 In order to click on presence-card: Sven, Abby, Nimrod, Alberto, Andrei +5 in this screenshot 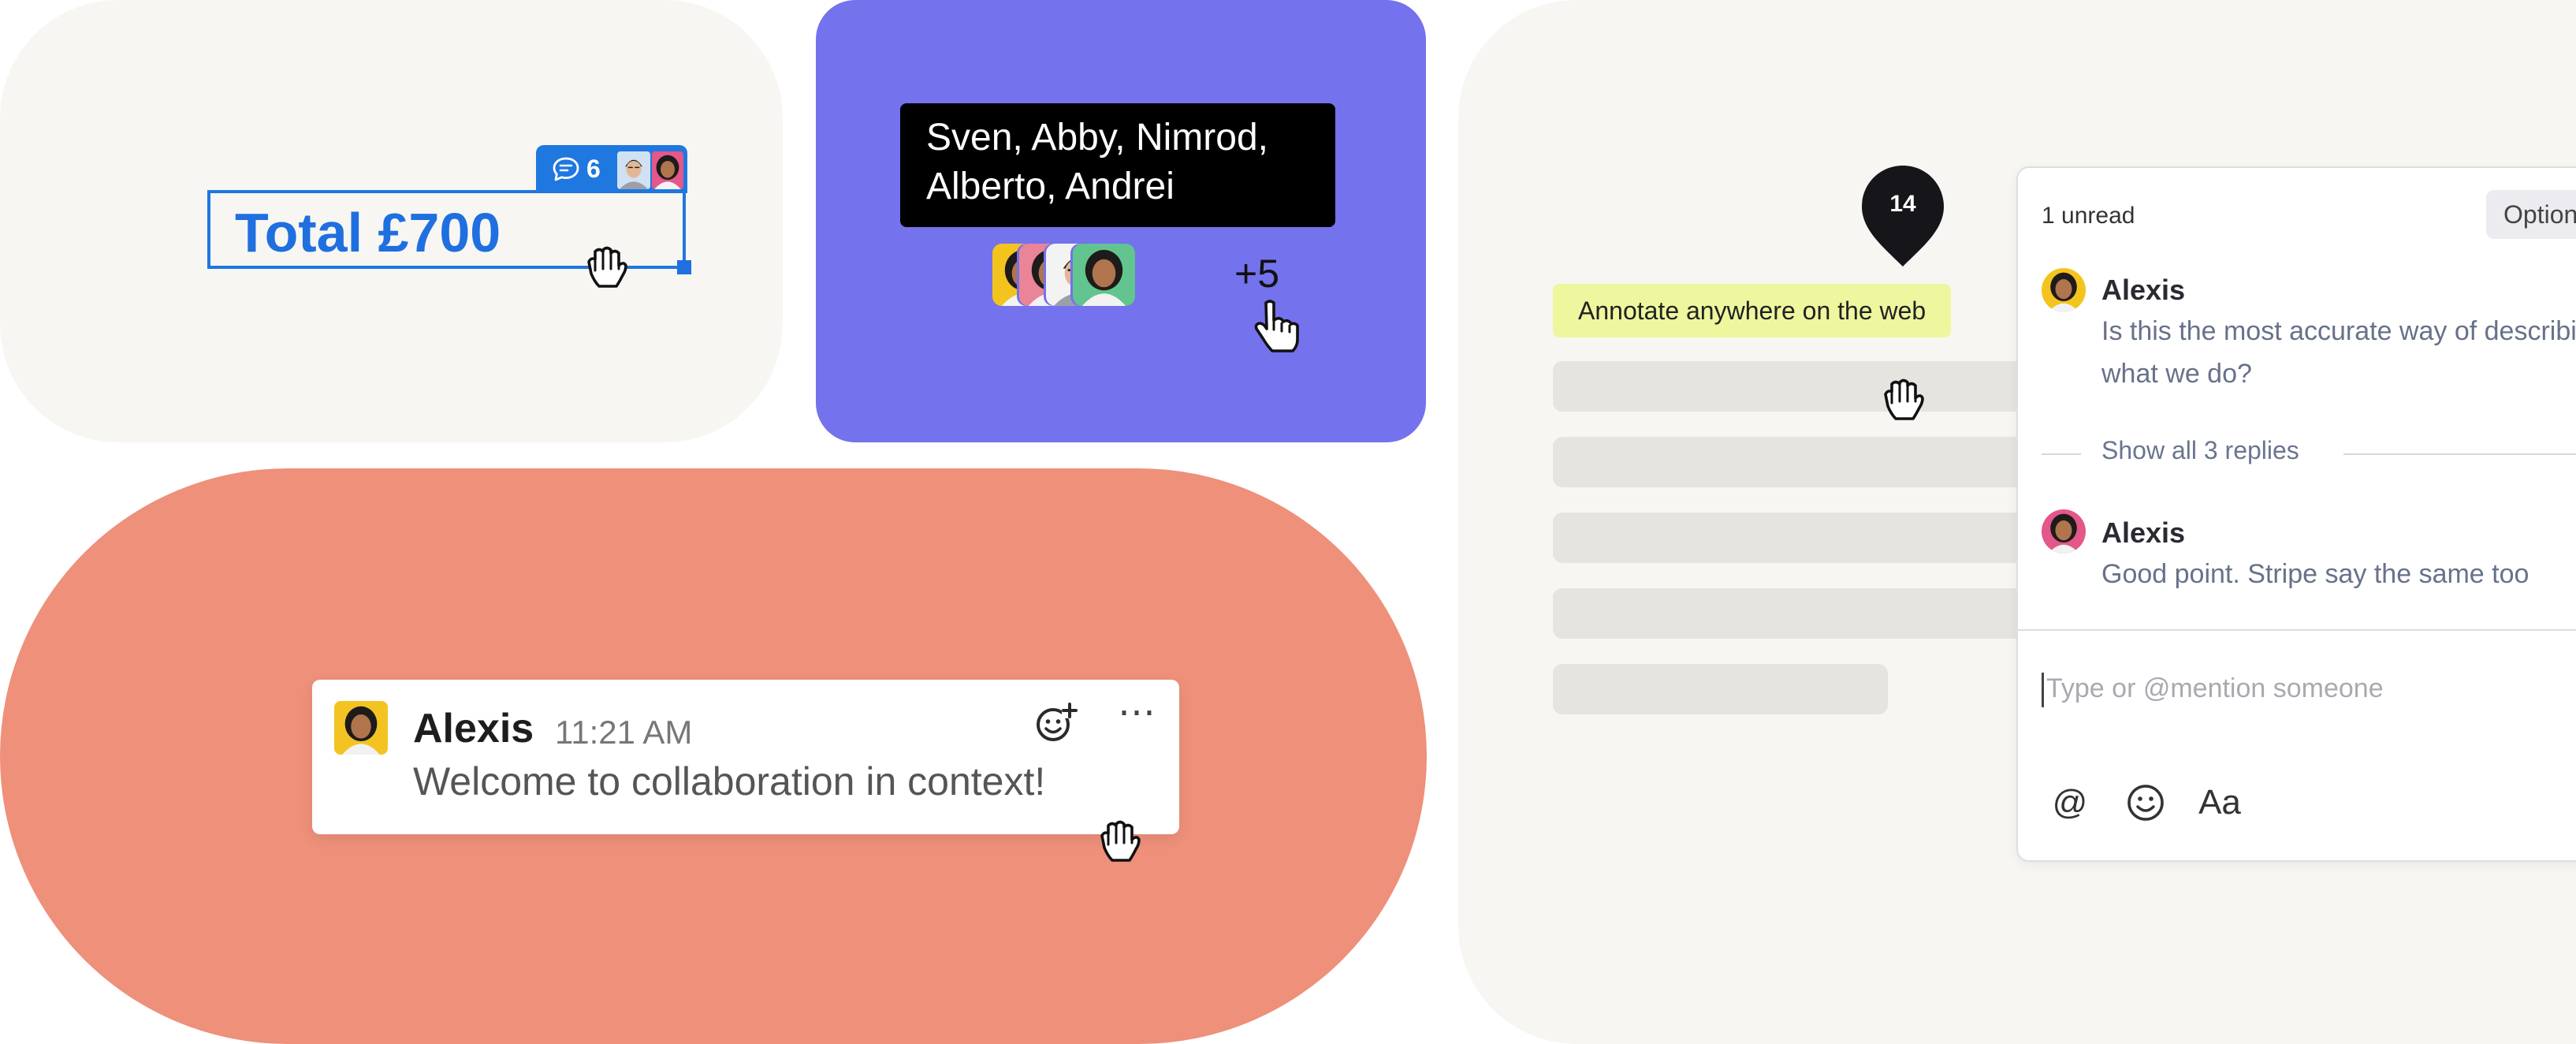, I will do `click(1121, 221)`.